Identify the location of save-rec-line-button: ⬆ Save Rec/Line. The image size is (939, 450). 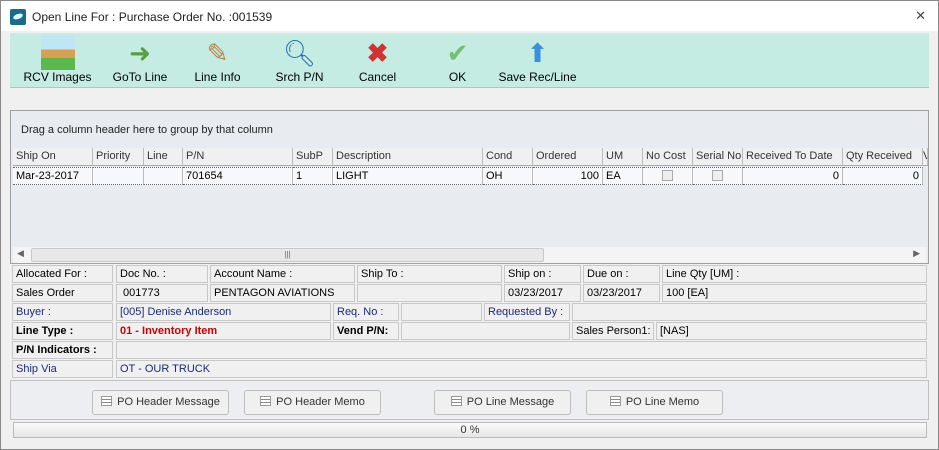
(537, 60).